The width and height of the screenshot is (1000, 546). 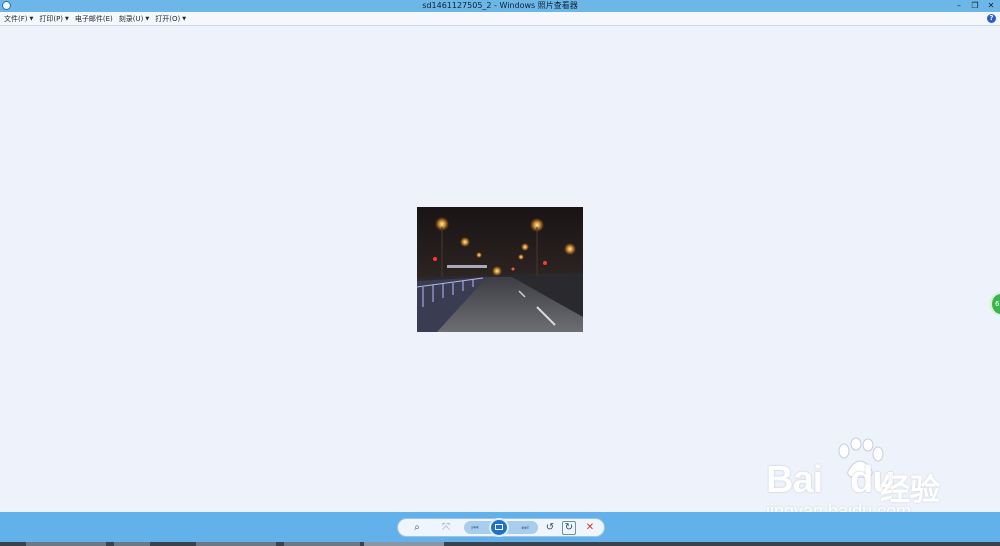 I want to click on slideshow-button, so click(x=499, y=527).